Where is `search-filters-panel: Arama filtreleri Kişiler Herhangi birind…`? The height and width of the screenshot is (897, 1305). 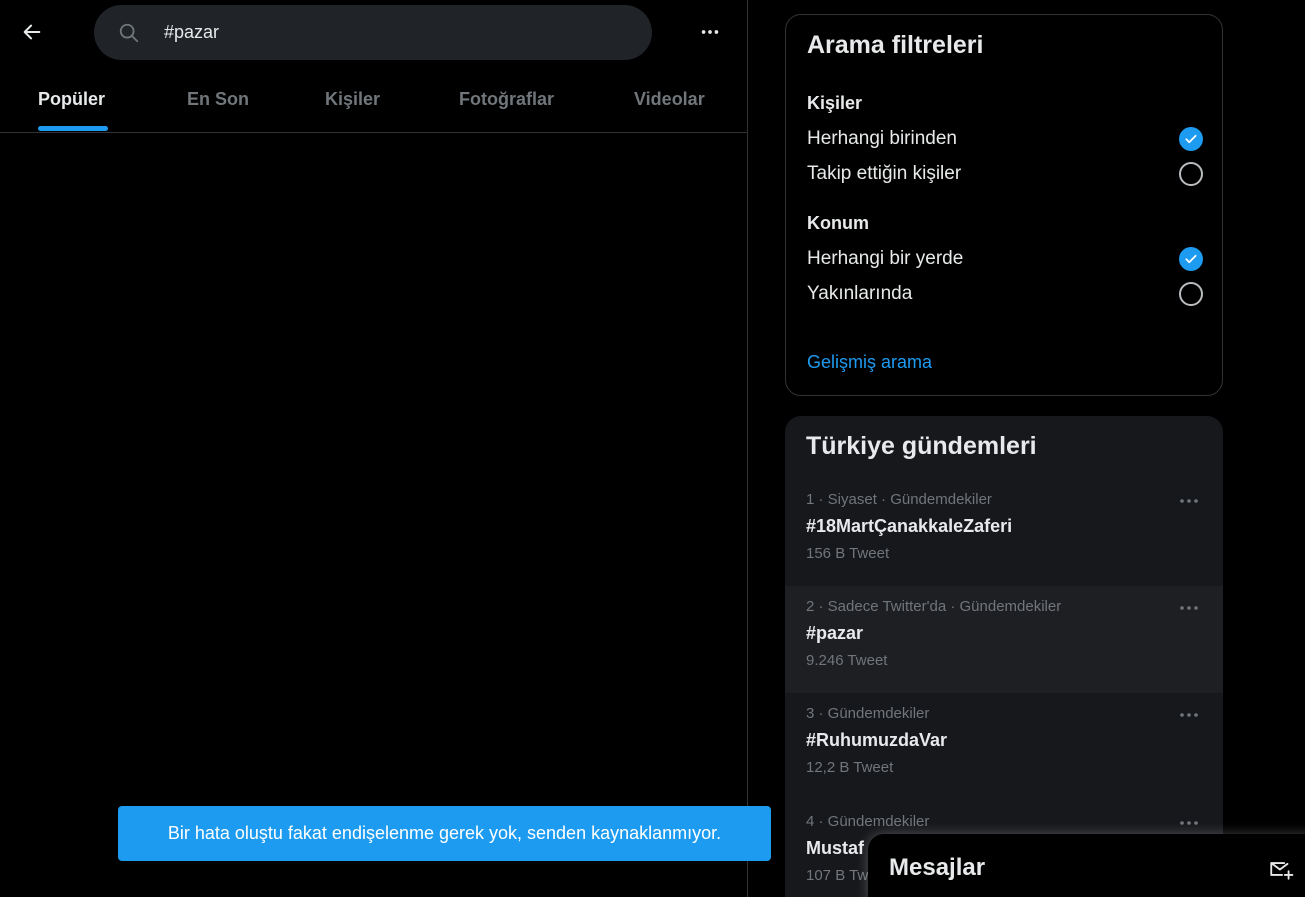 search-filters-panel: Arama filtreleri Kişiler Herhangi birind… is located at coordinates (1004, 205).